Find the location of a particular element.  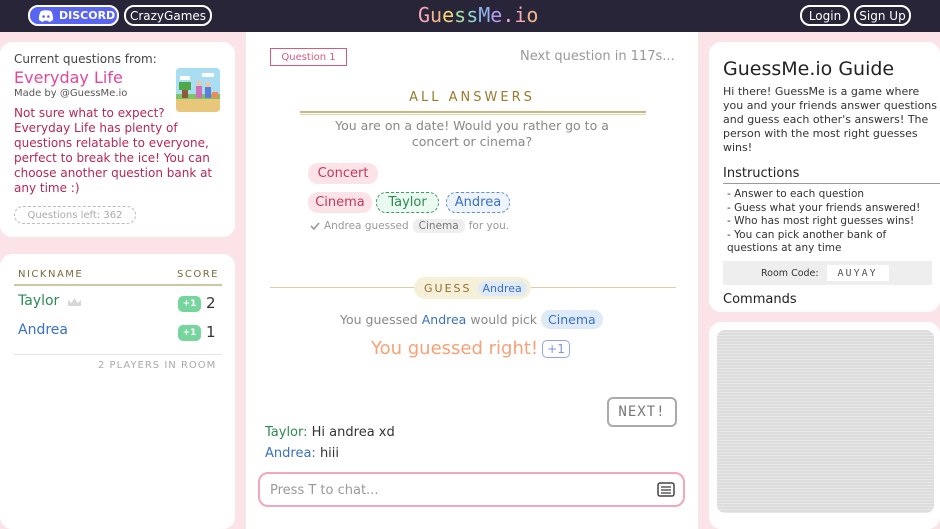

guess-summary-mid: would pick is located at coordinates (504, 319).